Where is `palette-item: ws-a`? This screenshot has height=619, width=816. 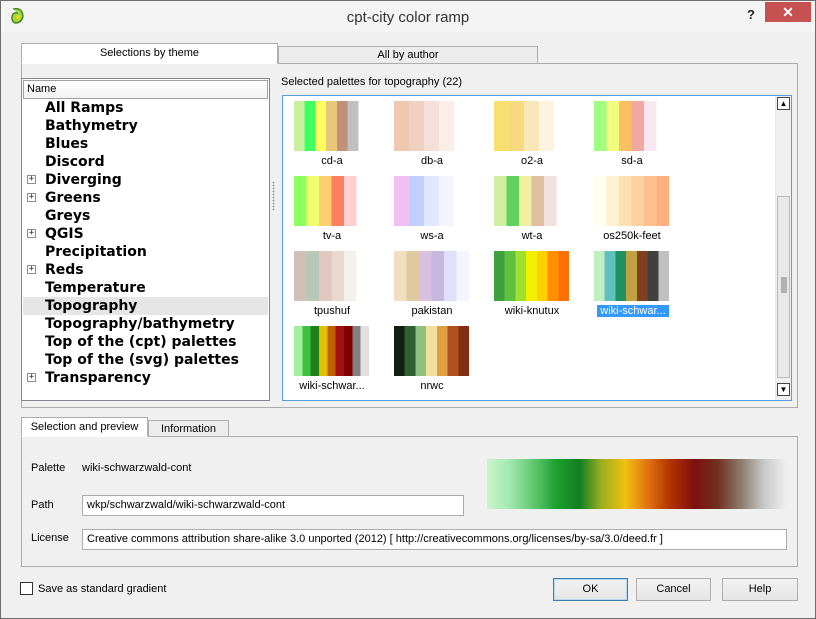 palette-item: ws-a is located at coordinates (428, 208).